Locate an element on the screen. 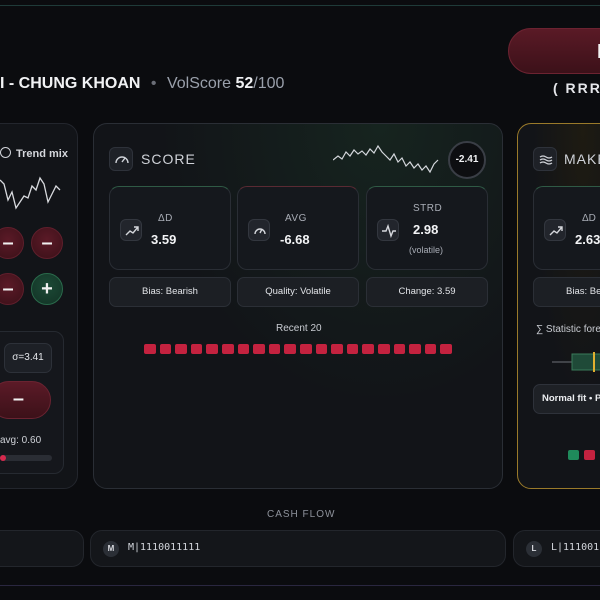 The width and height of the screenshot is (600, 600). waves-icon is located at coordinates (545, 159).